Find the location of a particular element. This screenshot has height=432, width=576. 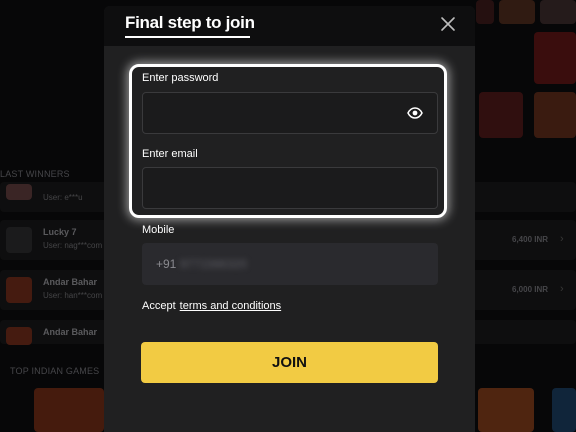

terms-consent: Accept terms and conditions is located at coordinates (211, 306).